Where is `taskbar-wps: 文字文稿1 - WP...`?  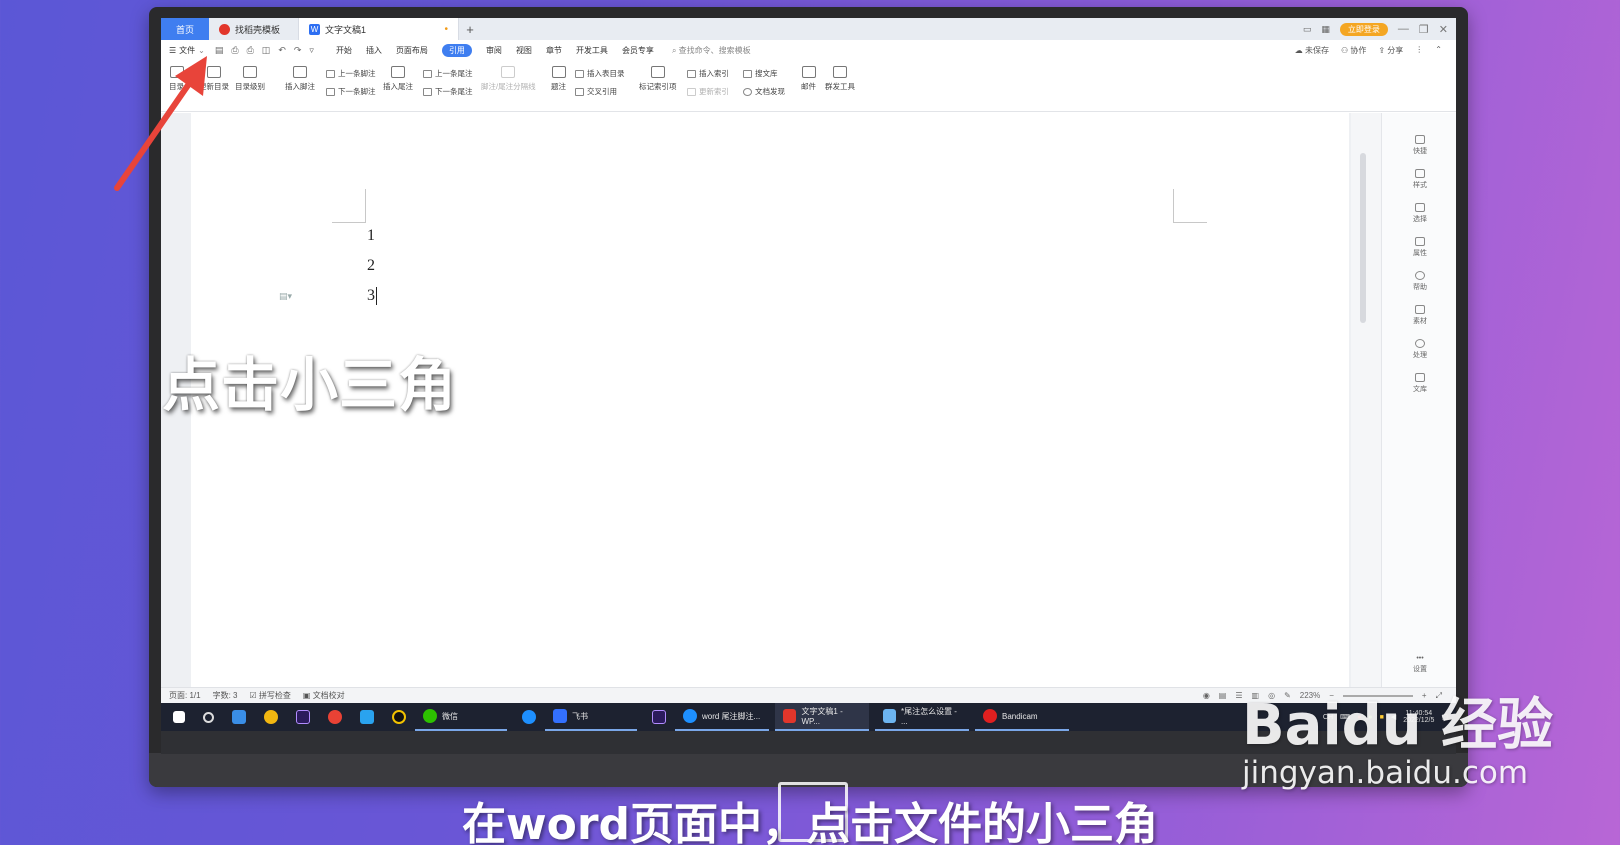
taskbar-wps: 文字文稿1 - WP... is located at coordinates (822, 717).